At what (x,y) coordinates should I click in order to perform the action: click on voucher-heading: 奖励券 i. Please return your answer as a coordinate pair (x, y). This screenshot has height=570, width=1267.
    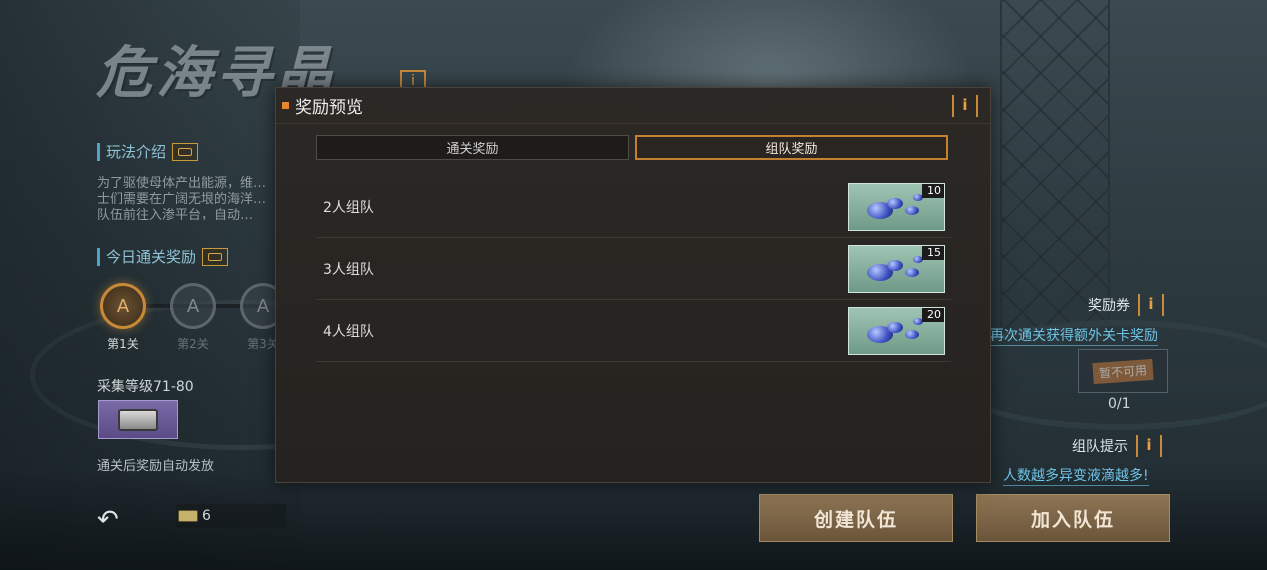
    Looking at the image, I should click on (1126, 305).